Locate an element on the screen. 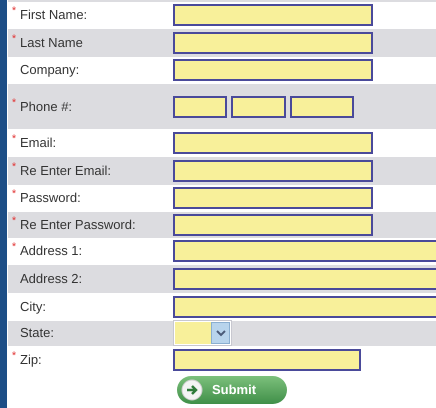 The width and height of the screenshot is (436, 408). field-label: Zip: is located at coordinates (31, 359).